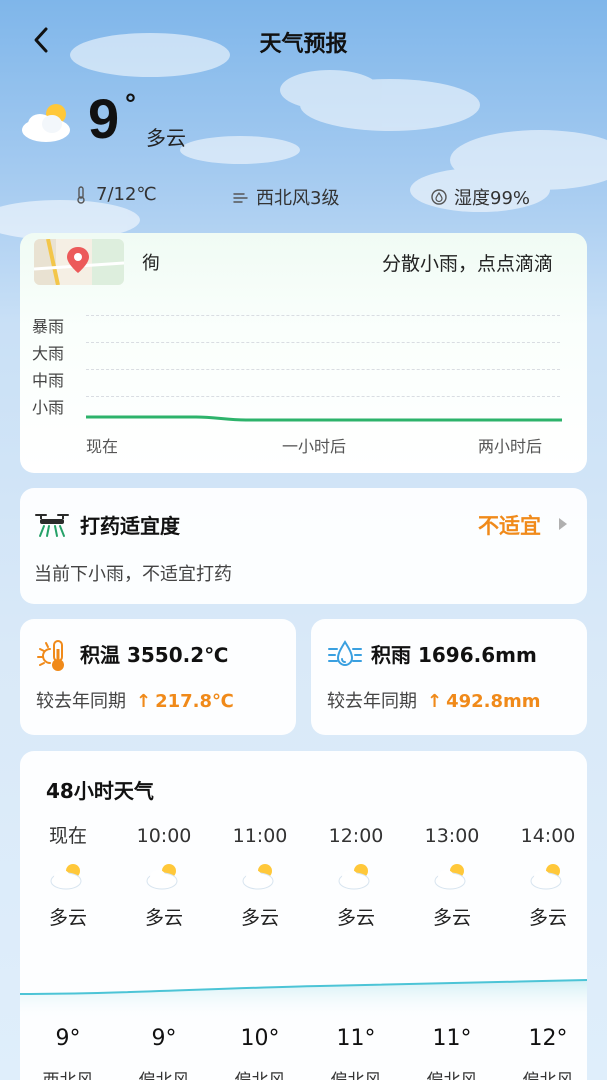  I want to click on wind-text: 西北风3级, so click(298, 198).